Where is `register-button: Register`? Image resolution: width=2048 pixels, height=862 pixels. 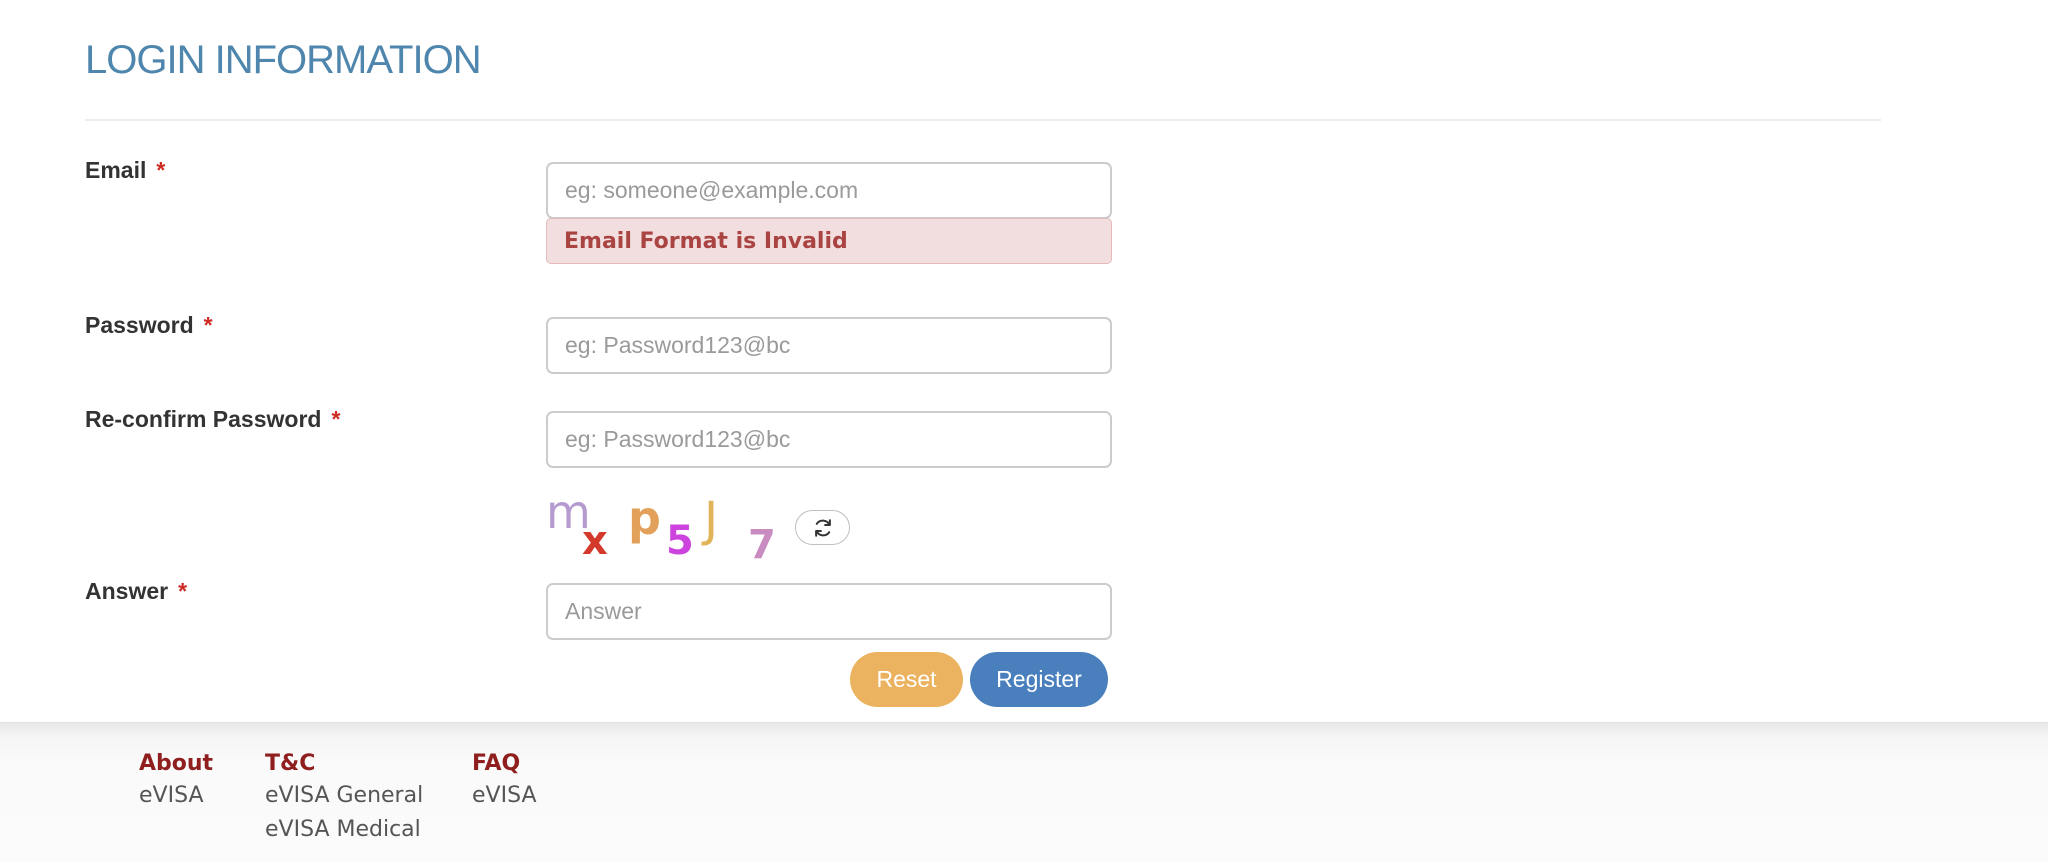 register-button: Register is located at coordinates (1039, 679).